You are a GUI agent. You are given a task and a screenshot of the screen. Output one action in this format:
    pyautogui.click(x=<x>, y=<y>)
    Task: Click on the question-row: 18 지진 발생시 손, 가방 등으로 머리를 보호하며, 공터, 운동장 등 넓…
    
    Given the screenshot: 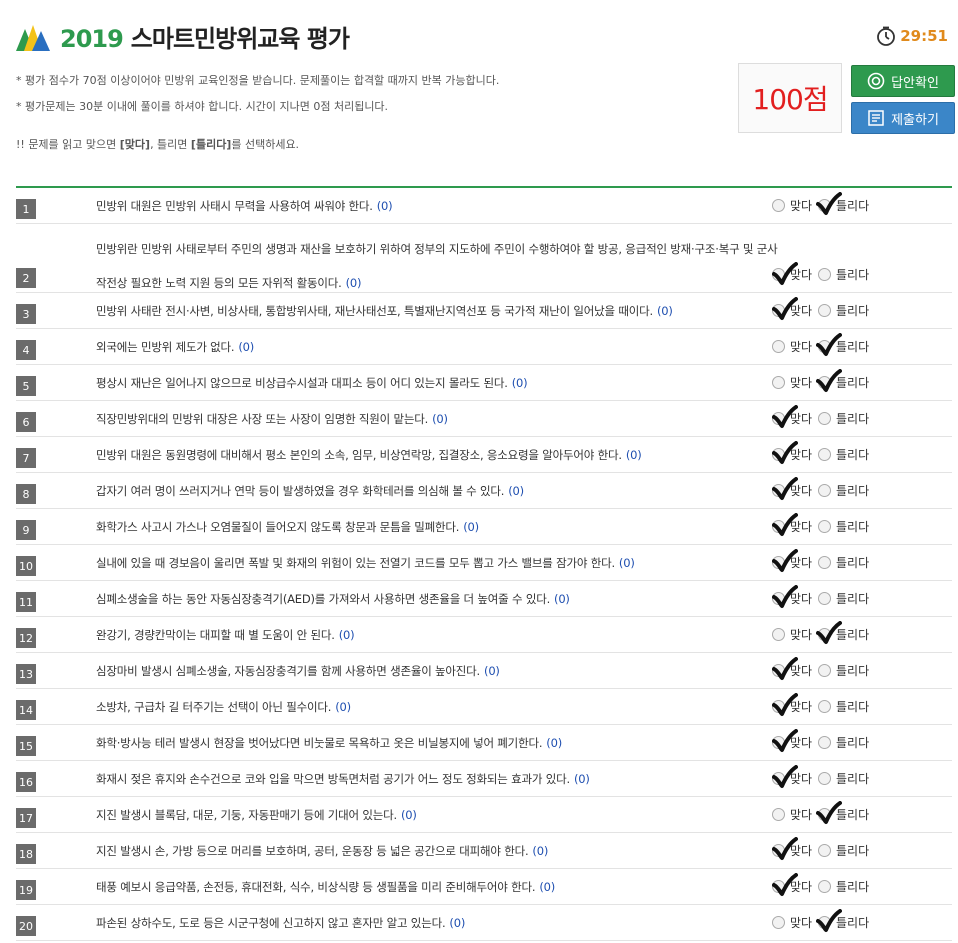 What is the action you would take?
    pyautogui.click(x=484, y=851)
    